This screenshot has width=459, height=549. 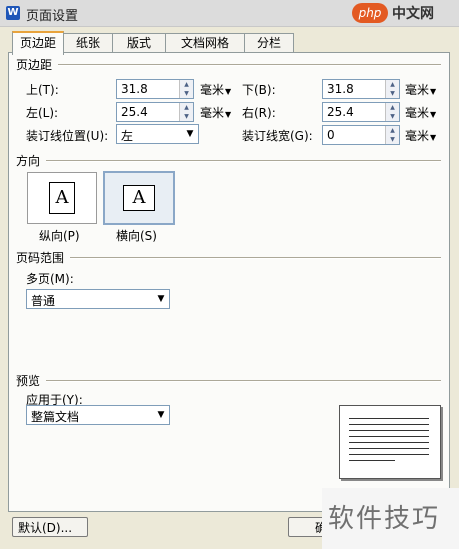 What do you see at coordinates (420, 89) in the screenshot?
I see `bottom-margin-unit: 毫米▼` at bounding box center [420, 89].